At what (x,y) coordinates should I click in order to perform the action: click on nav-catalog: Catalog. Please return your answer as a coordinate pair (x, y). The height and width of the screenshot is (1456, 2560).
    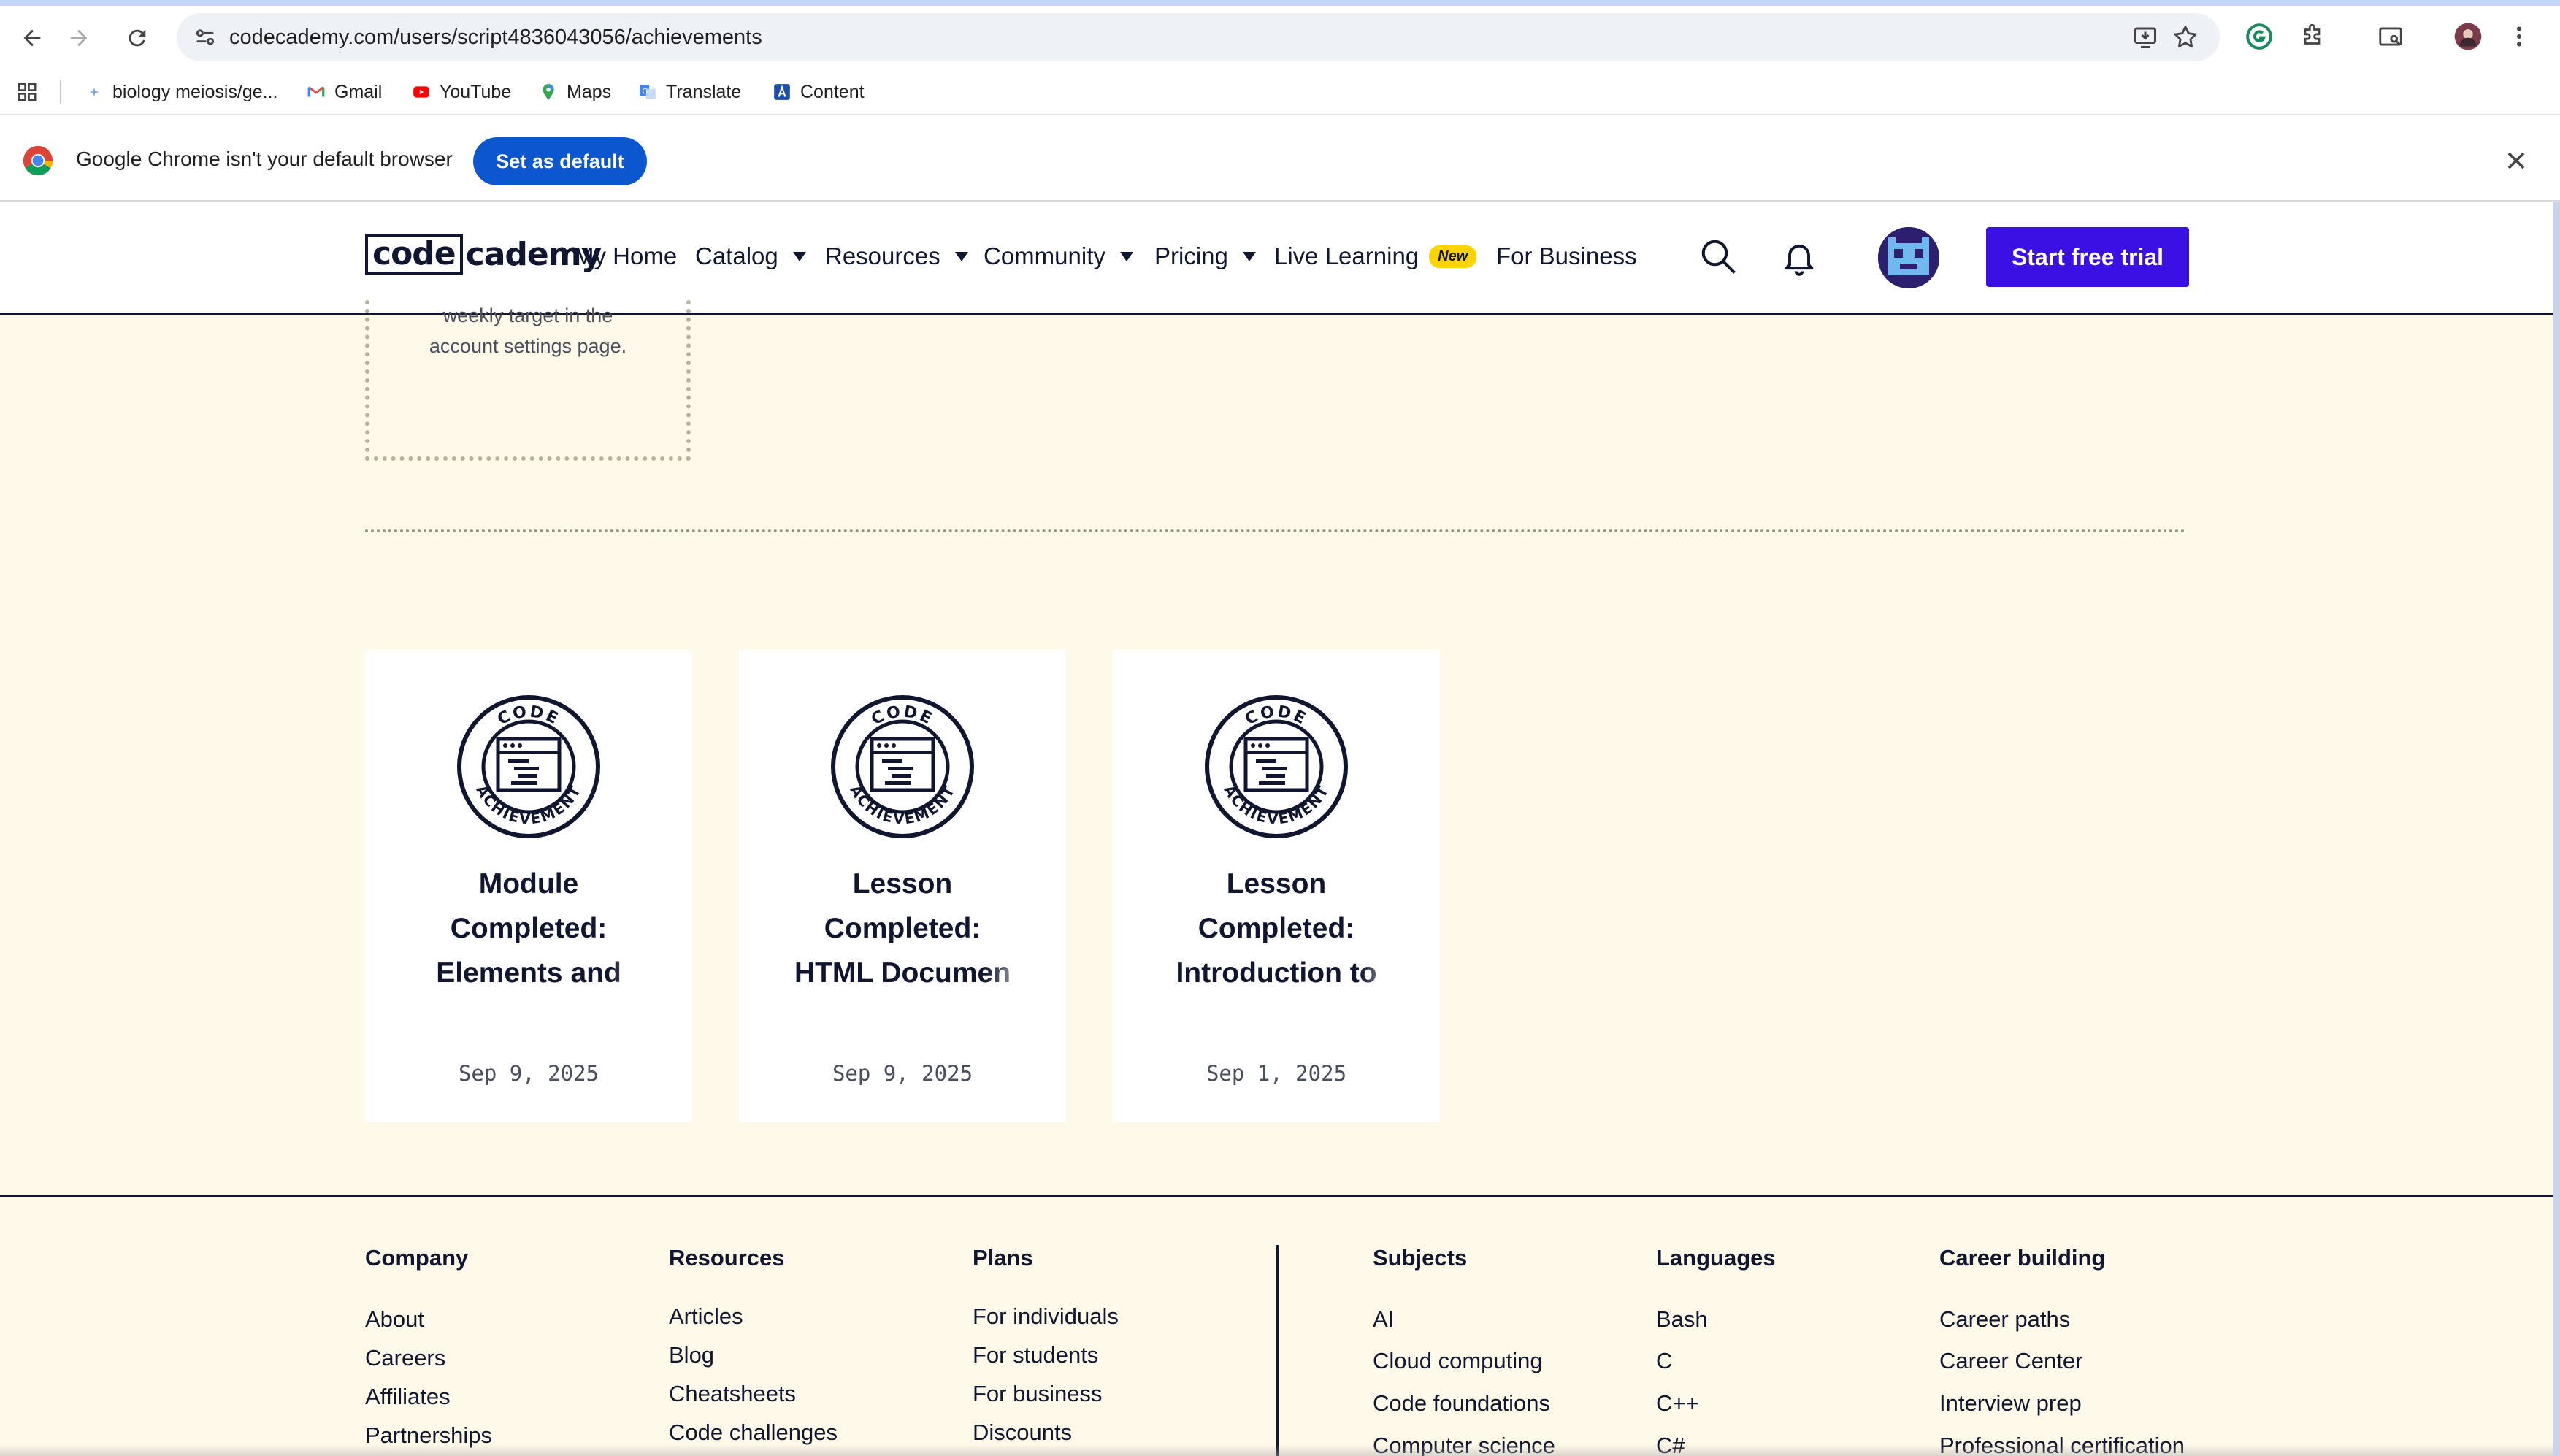
    Looking at the image, I should click on (750, 256).